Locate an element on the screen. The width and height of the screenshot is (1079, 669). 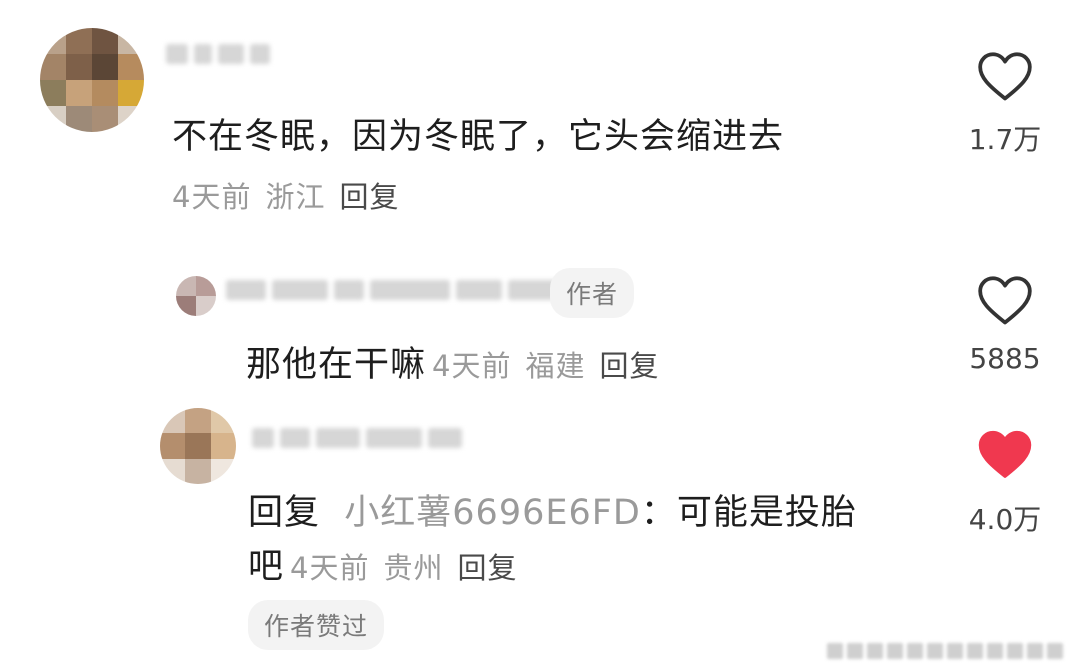
comment-text-line1: 回复 小红薯6696E6FD：可能是投胎 is located at coordinates (552, 509).